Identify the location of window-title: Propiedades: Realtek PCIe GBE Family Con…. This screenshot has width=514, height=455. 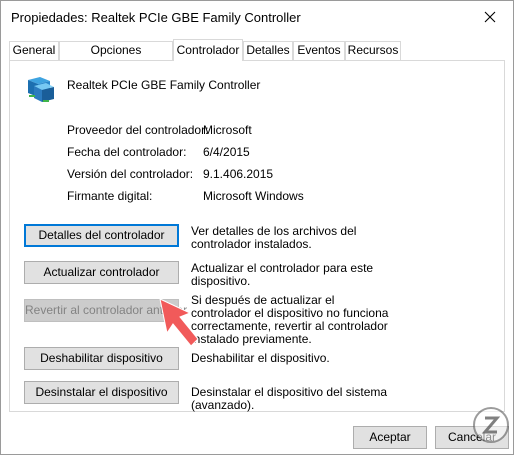
(156, 17).